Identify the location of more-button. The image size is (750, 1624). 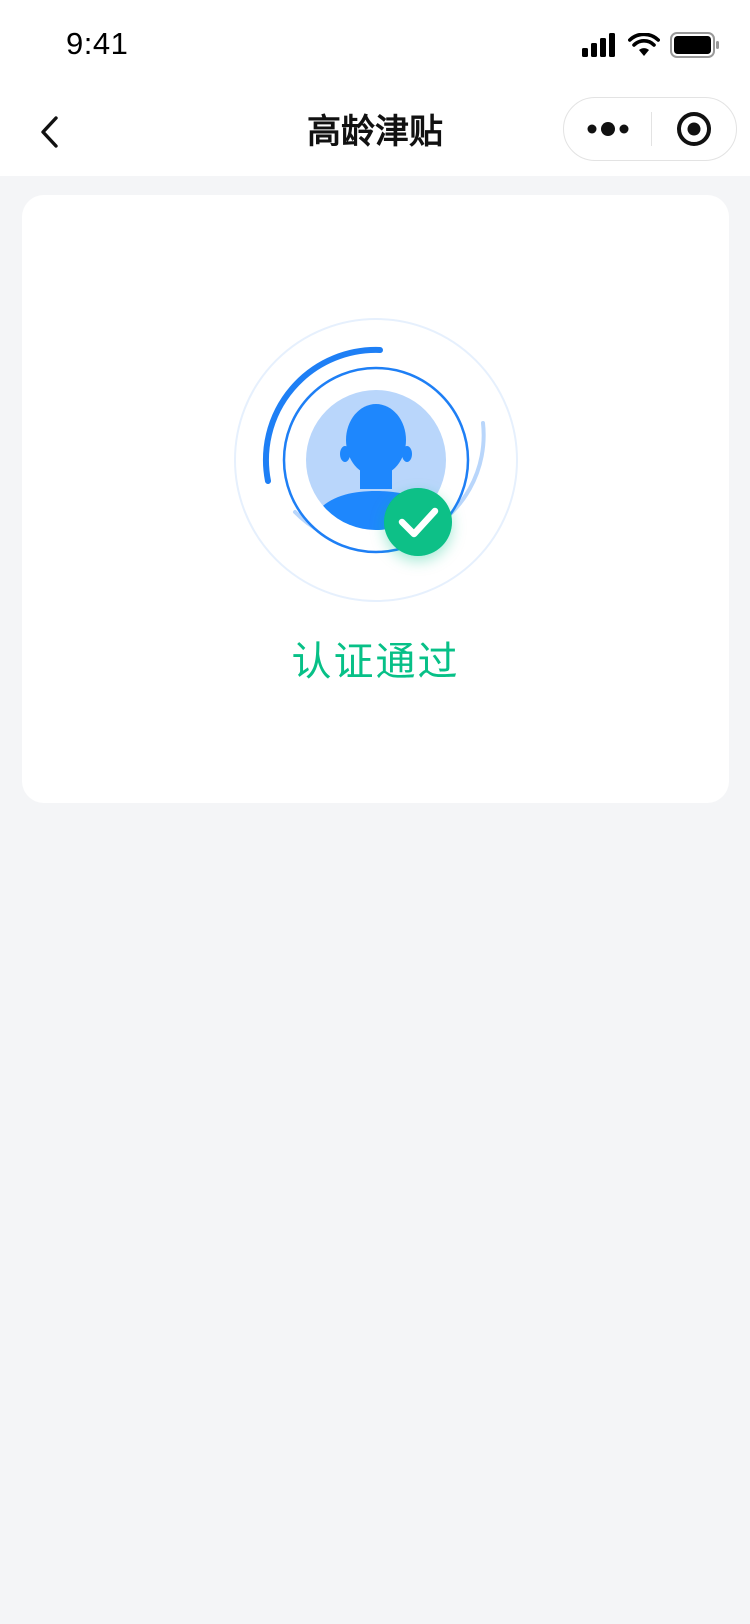
(607, 129).